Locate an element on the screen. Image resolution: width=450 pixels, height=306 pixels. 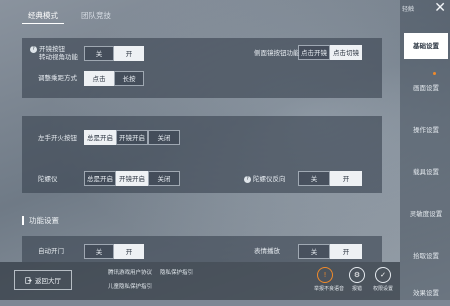
emote-off: 关 is located at coordinates (314, 251).